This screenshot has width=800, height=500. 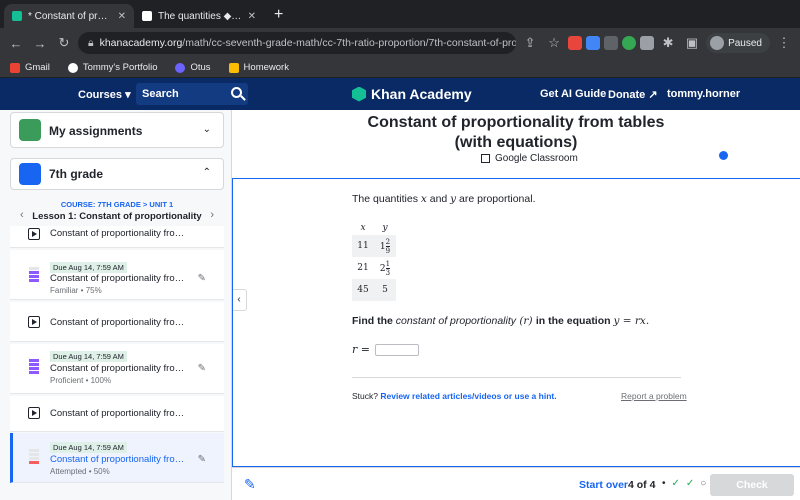 I want to click on drive-icon, so click(x=233, y=67).